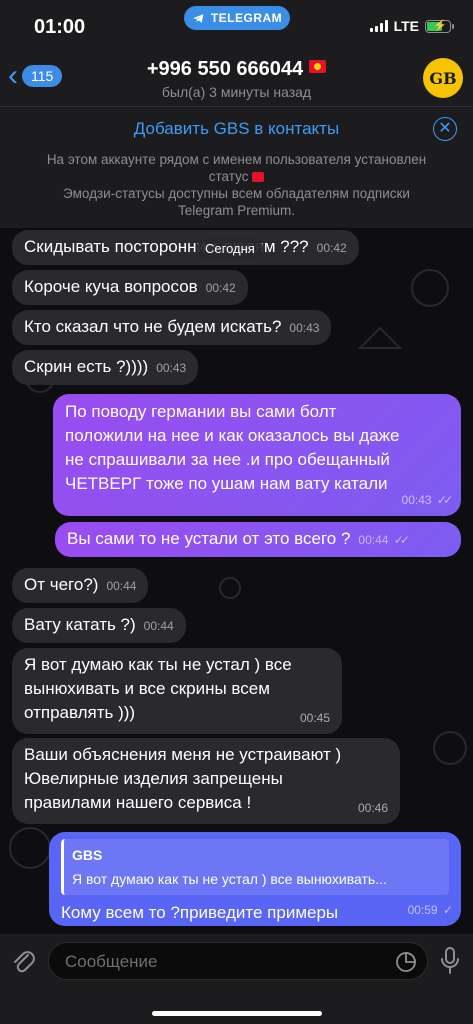  What do you see at coordinates (111, 961) in the screenshot?
I see `message-input-placeholder: Сообщение` at bounding box center [111, 961].